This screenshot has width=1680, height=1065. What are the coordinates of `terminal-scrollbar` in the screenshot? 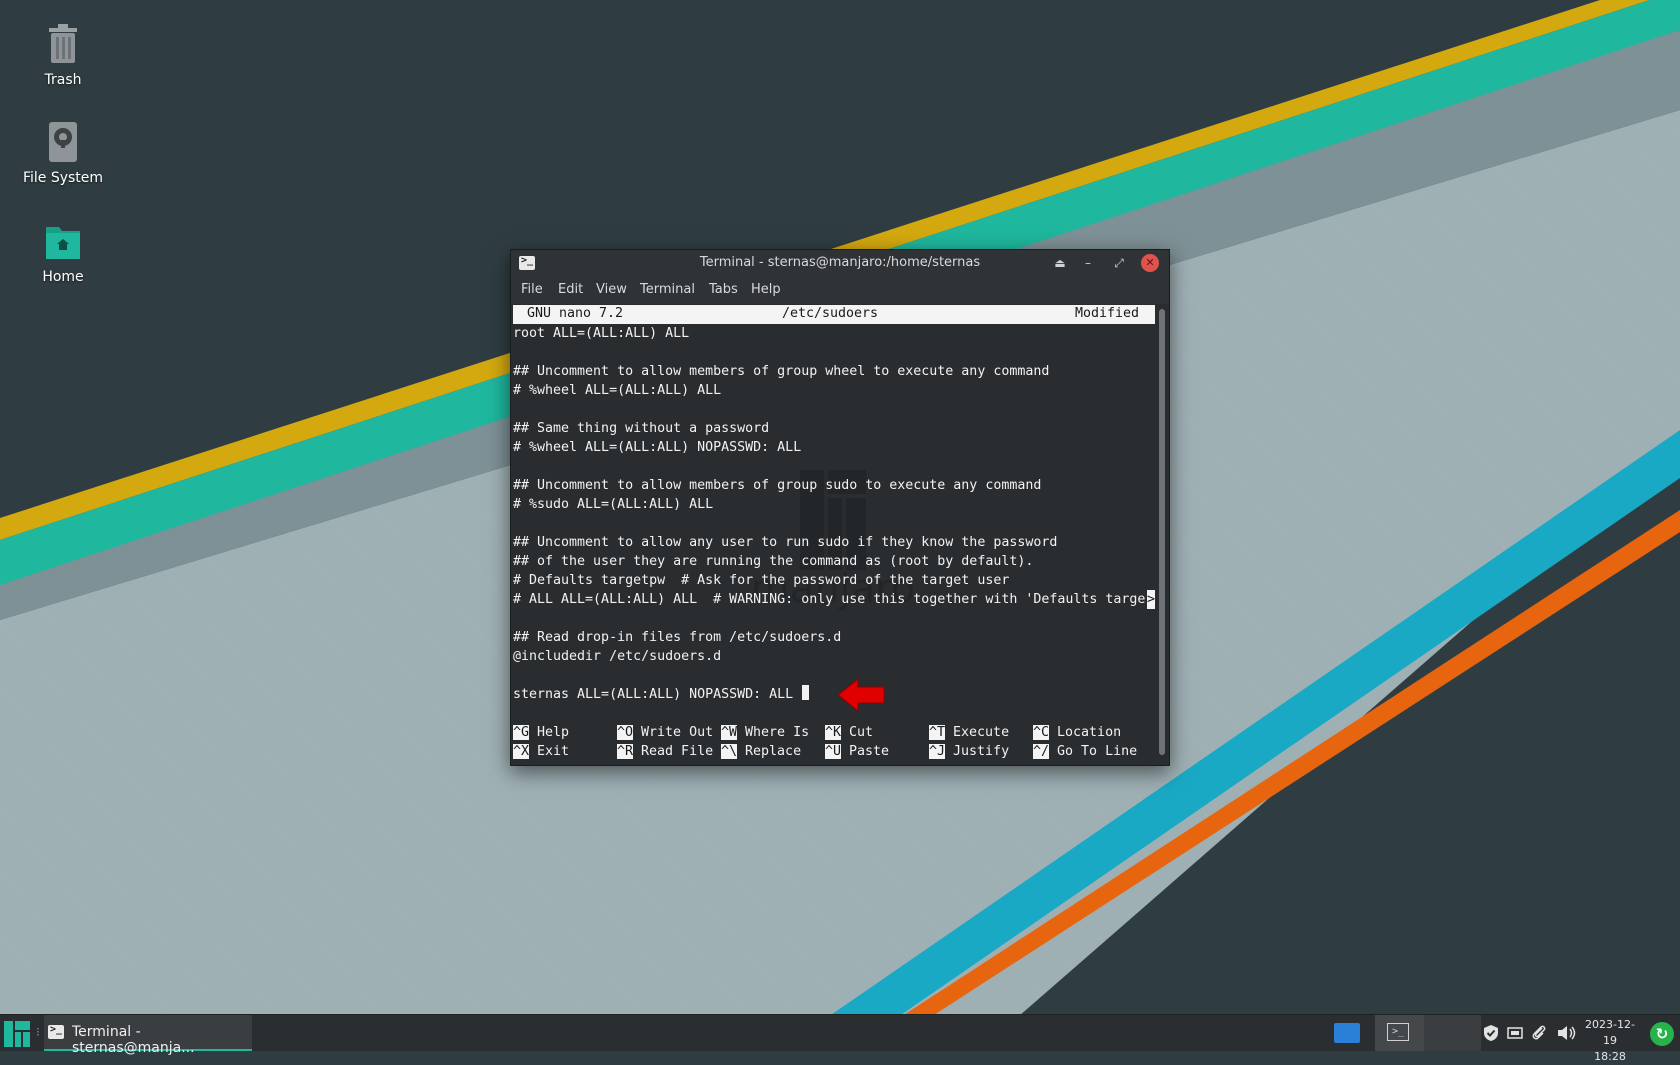 It's located at (1162, 534).